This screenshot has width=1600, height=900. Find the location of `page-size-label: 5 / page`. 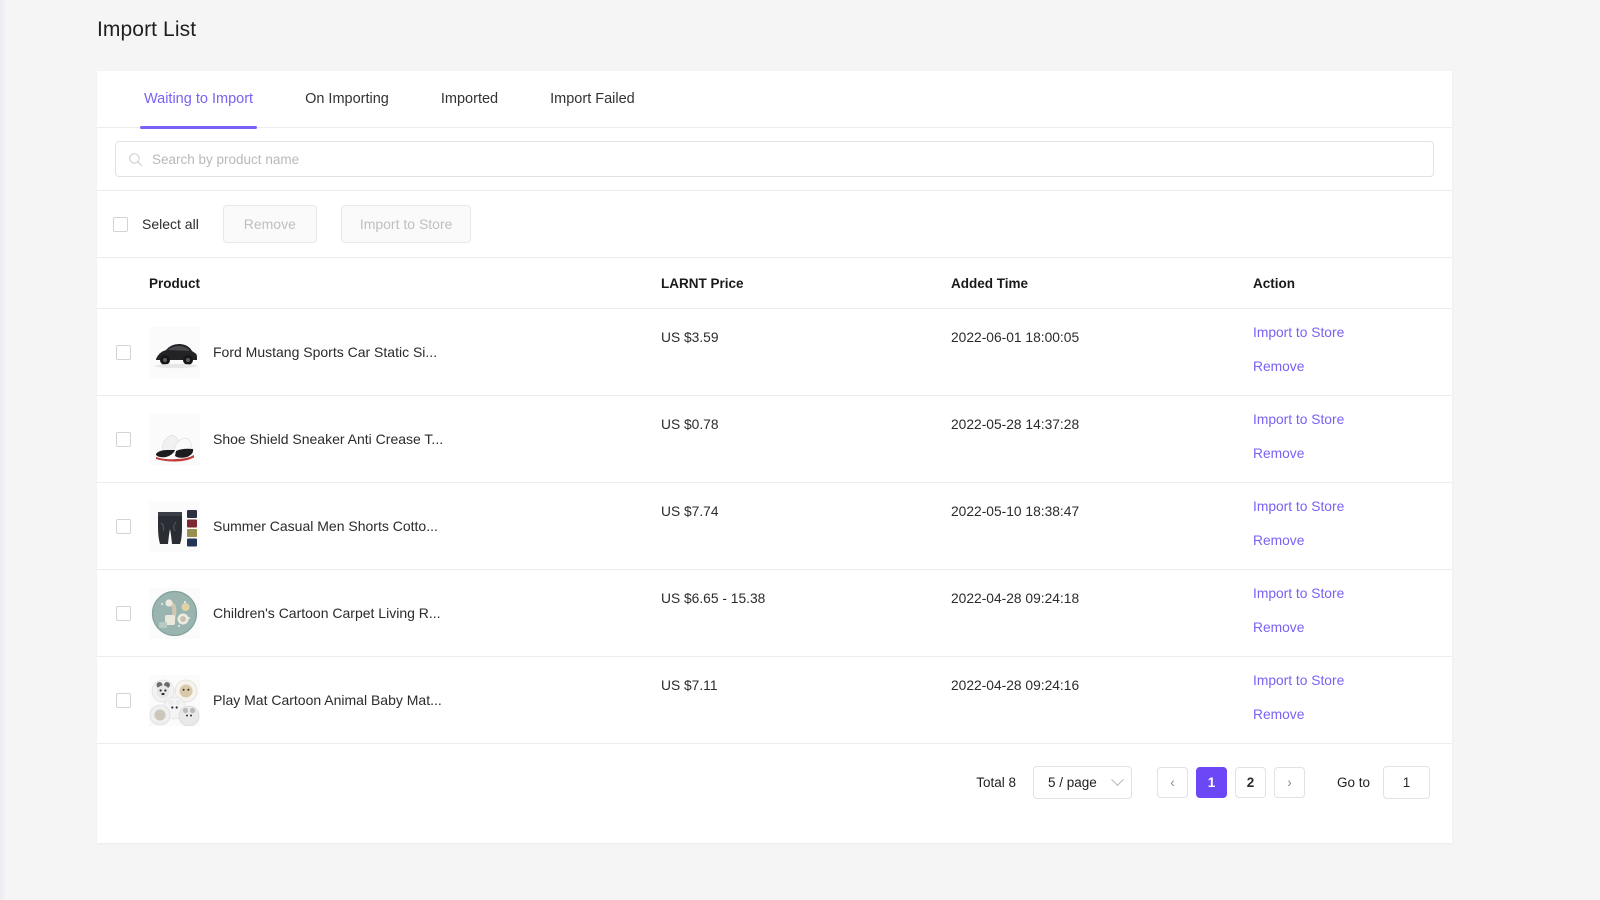

page-size-label: 5 / page is located at coordinates (1072, 782).